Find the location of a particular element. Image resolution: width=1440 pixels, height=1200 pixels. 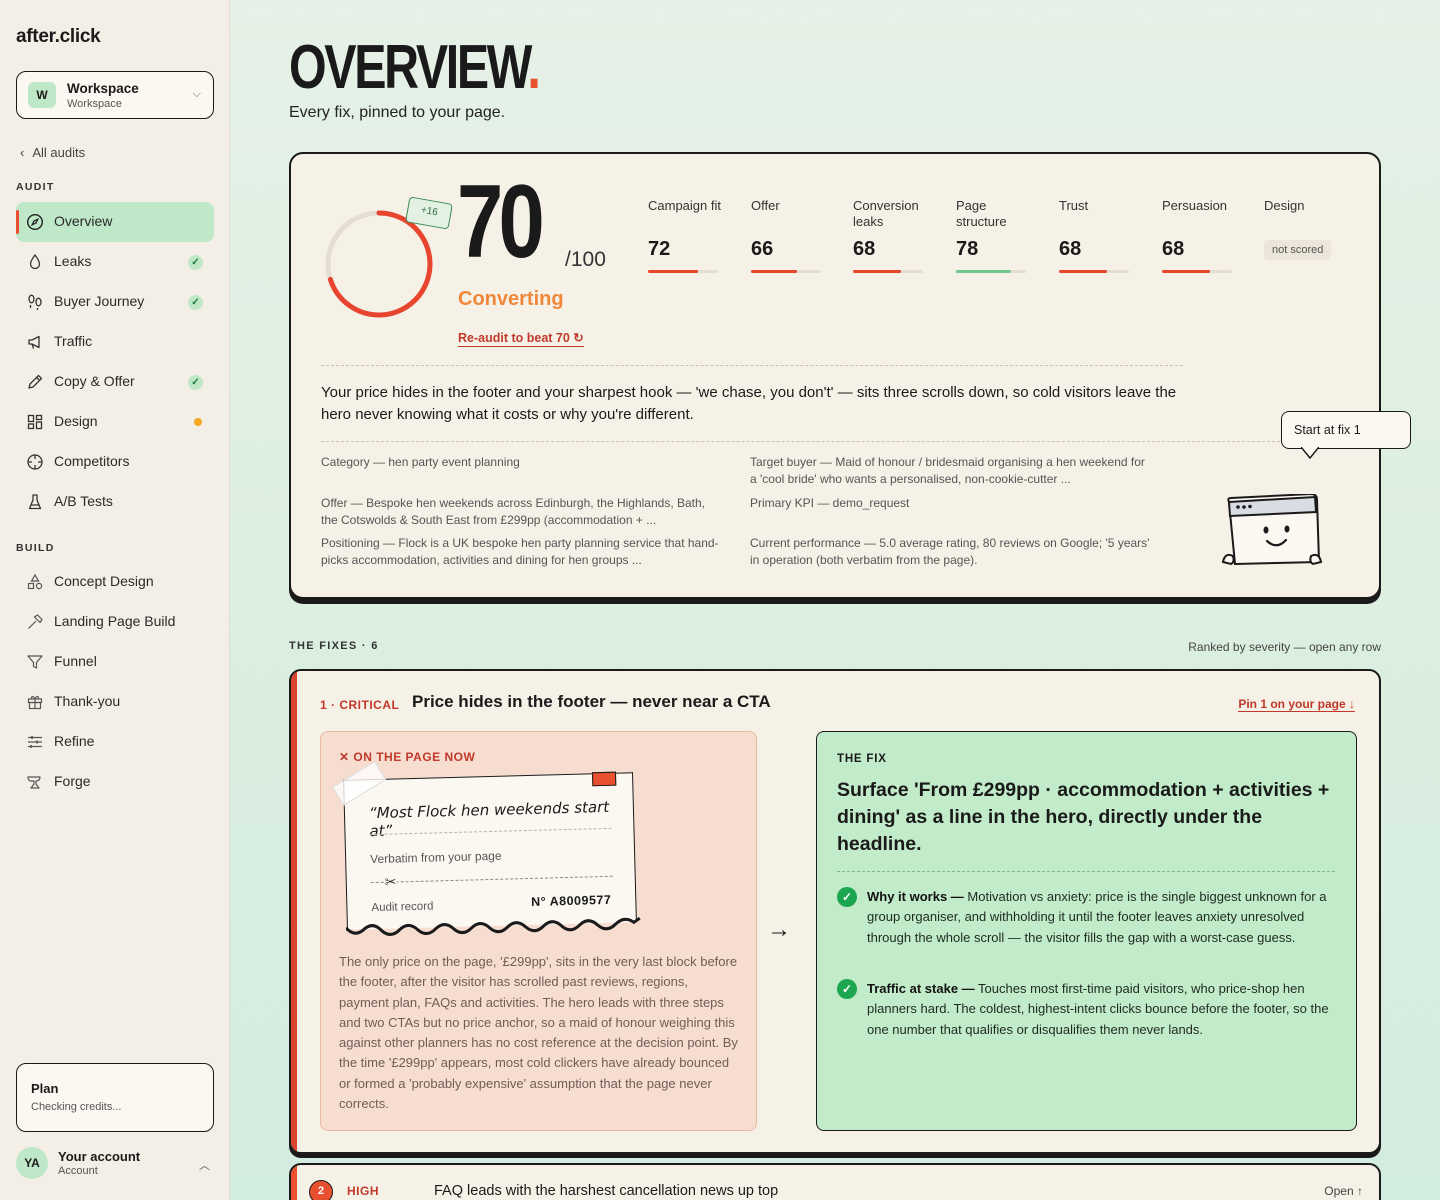

metric-trust: Trust 68 is located at coordinates (1107, 235).